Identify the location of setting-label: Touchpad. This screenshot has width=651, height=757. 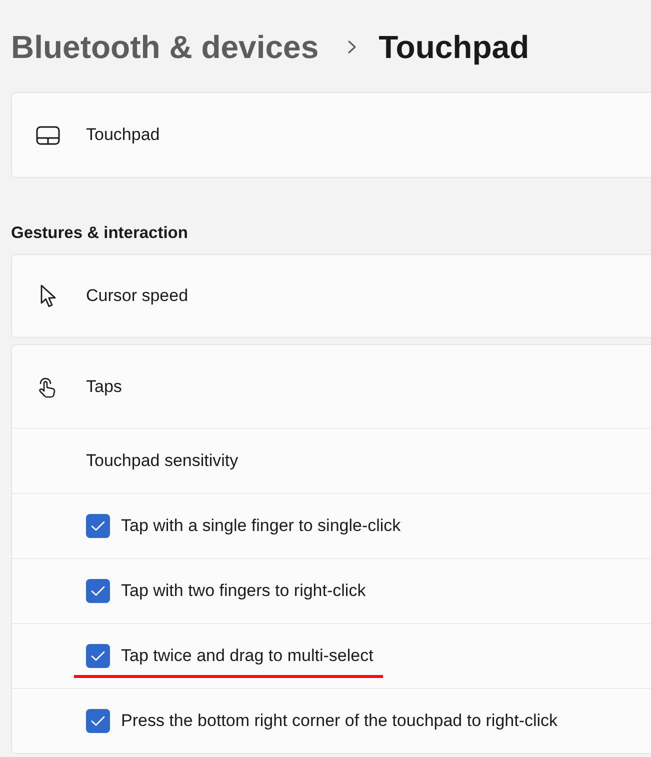
(123, 135).